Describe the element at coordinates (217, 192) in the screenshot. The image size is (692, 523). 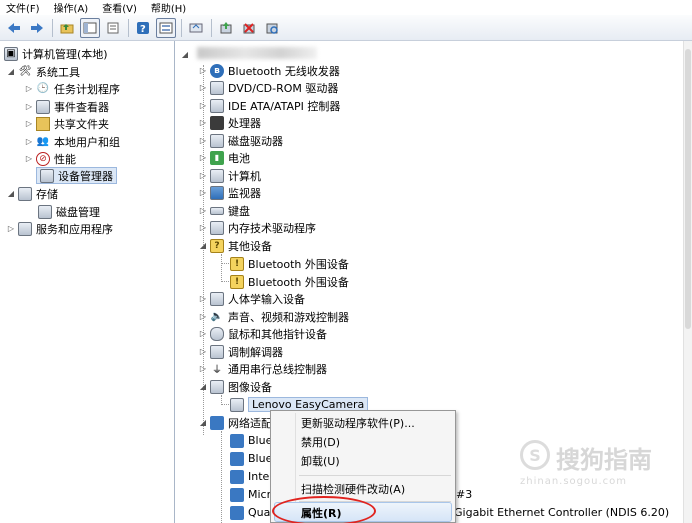
I see `monitor-icon` at that location.